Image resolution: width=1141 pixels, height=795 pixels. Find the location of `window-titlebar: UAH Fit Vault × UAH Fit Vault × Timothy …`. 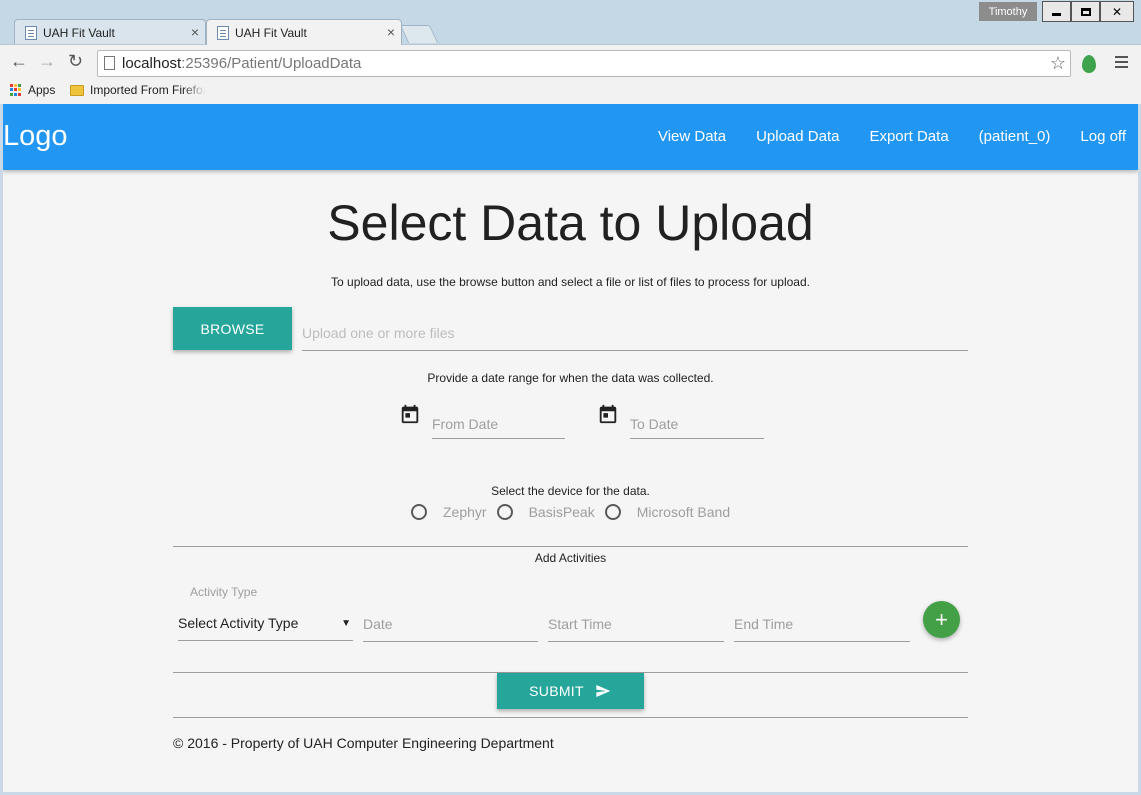

window-titlebar: UAH Fit Vault × UAH Fit Vault × Timothy … is located at coordinates (570, 22).